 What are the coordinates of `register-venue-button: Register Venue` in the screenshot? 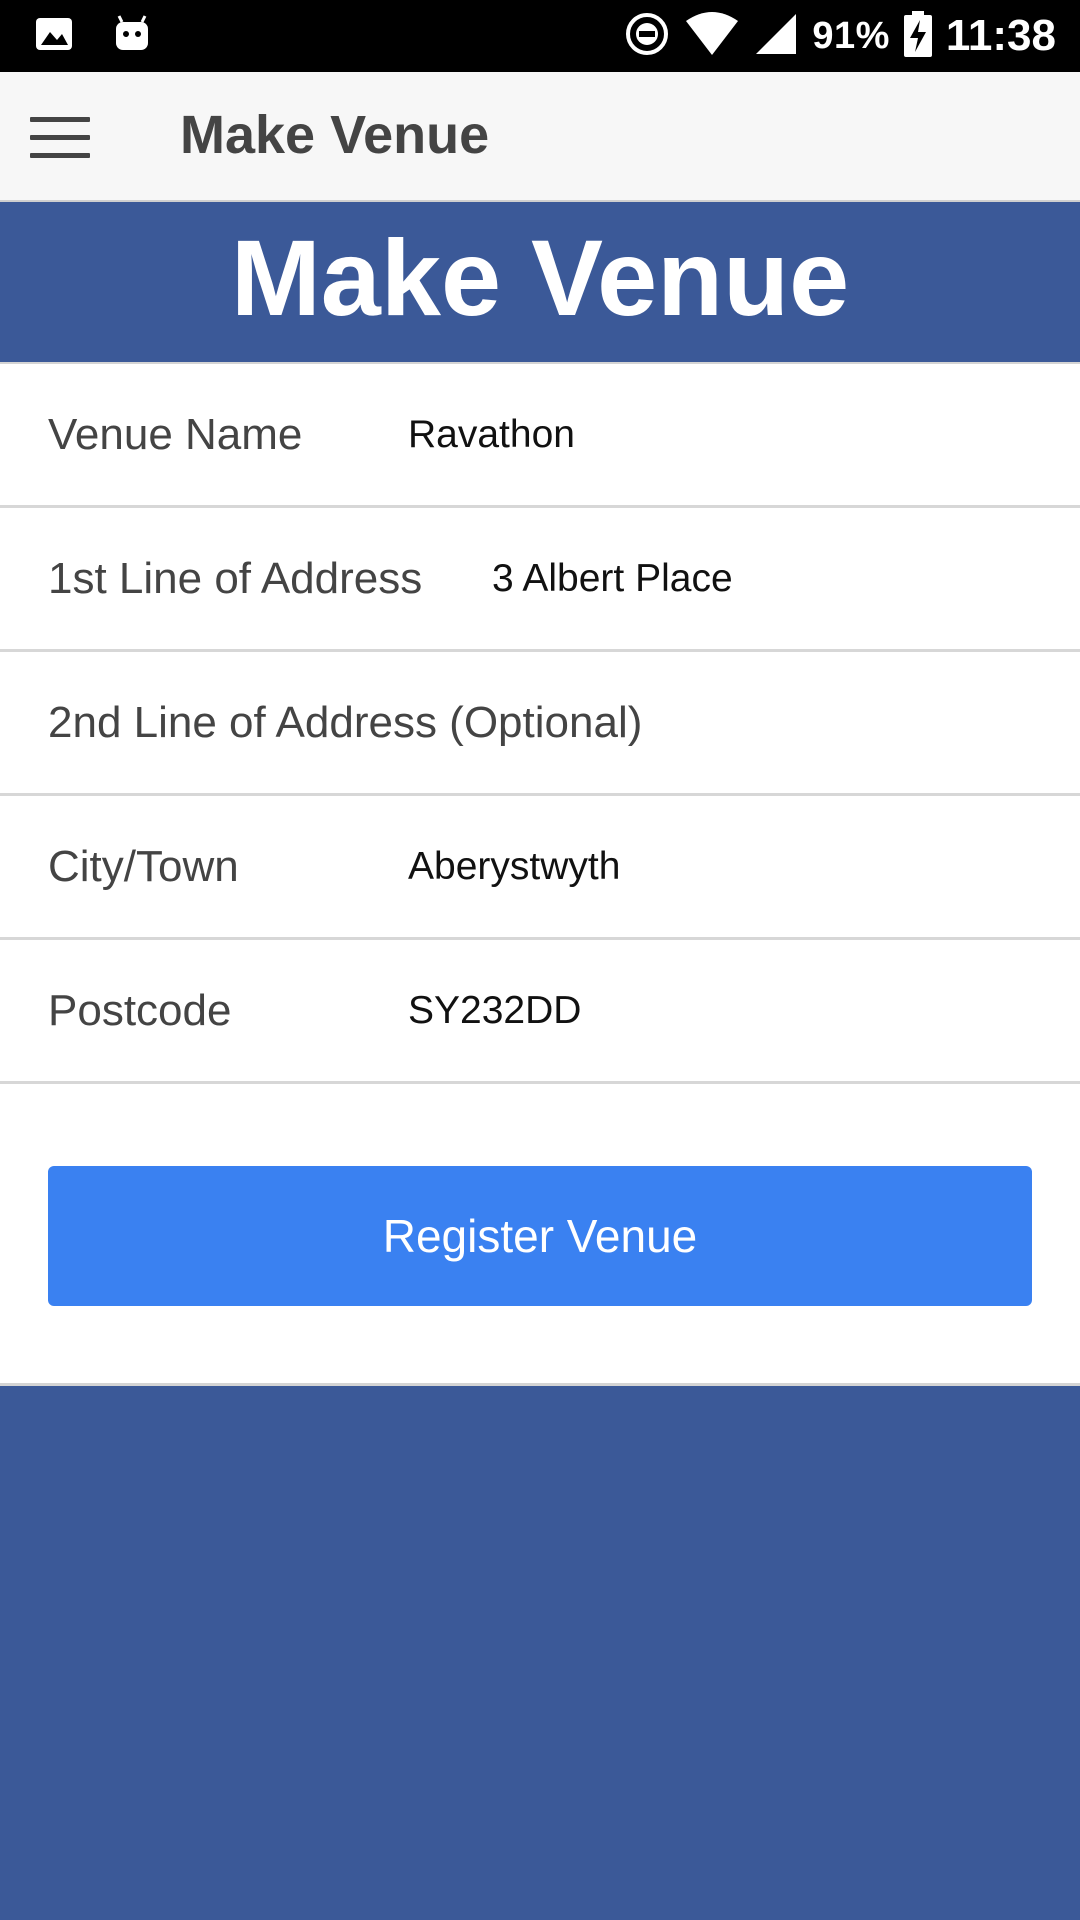 It's located at (540, 1236).